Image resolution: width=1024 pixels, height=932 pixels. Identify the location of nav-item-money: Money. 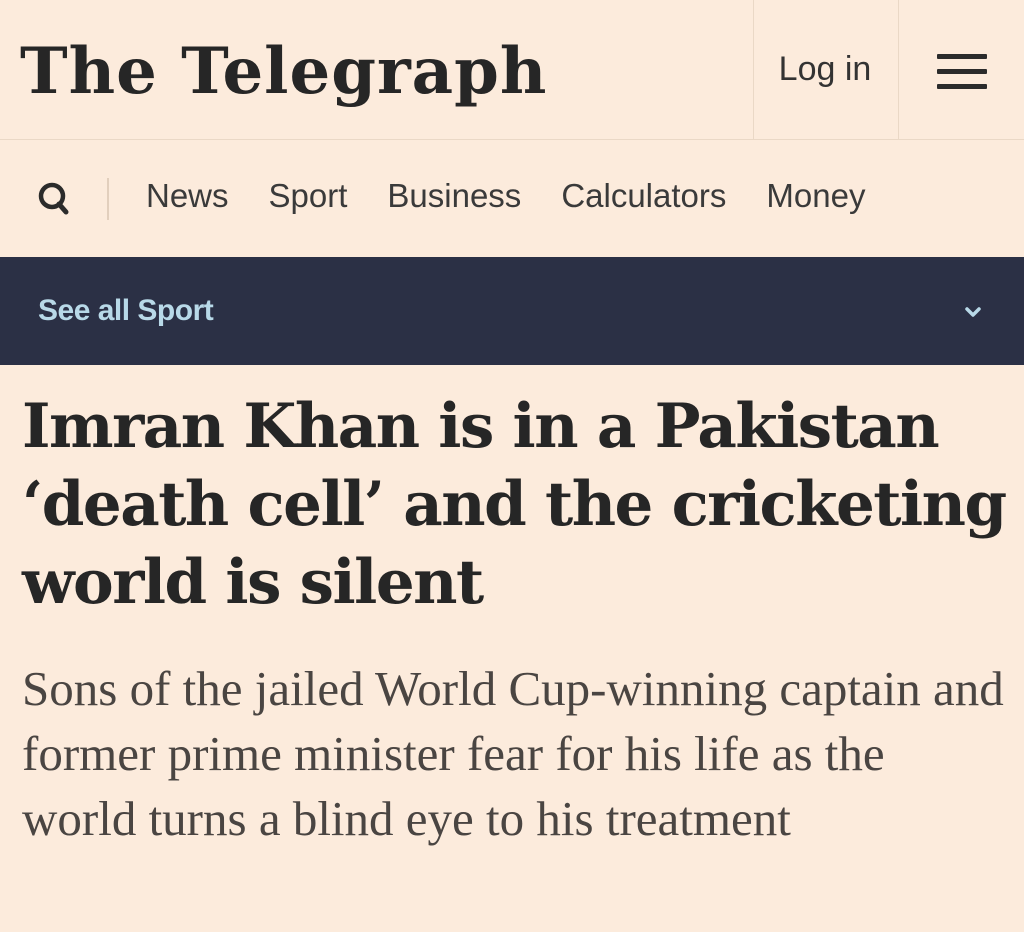
(815, 196).